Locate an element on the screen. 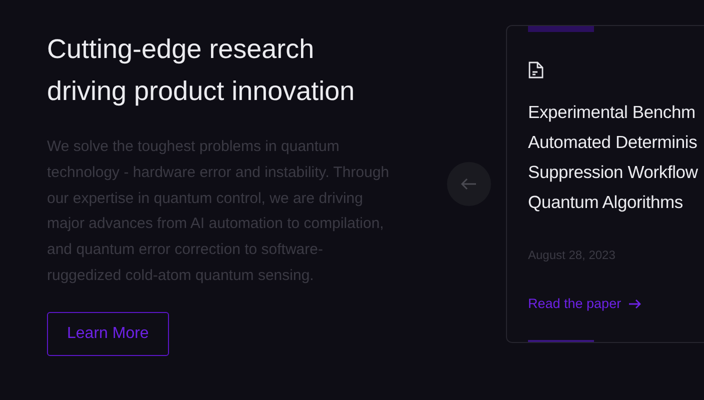 The width and height of the screenshot is (704, 400). arrow-left-icon is located at coordinates (469, 184).